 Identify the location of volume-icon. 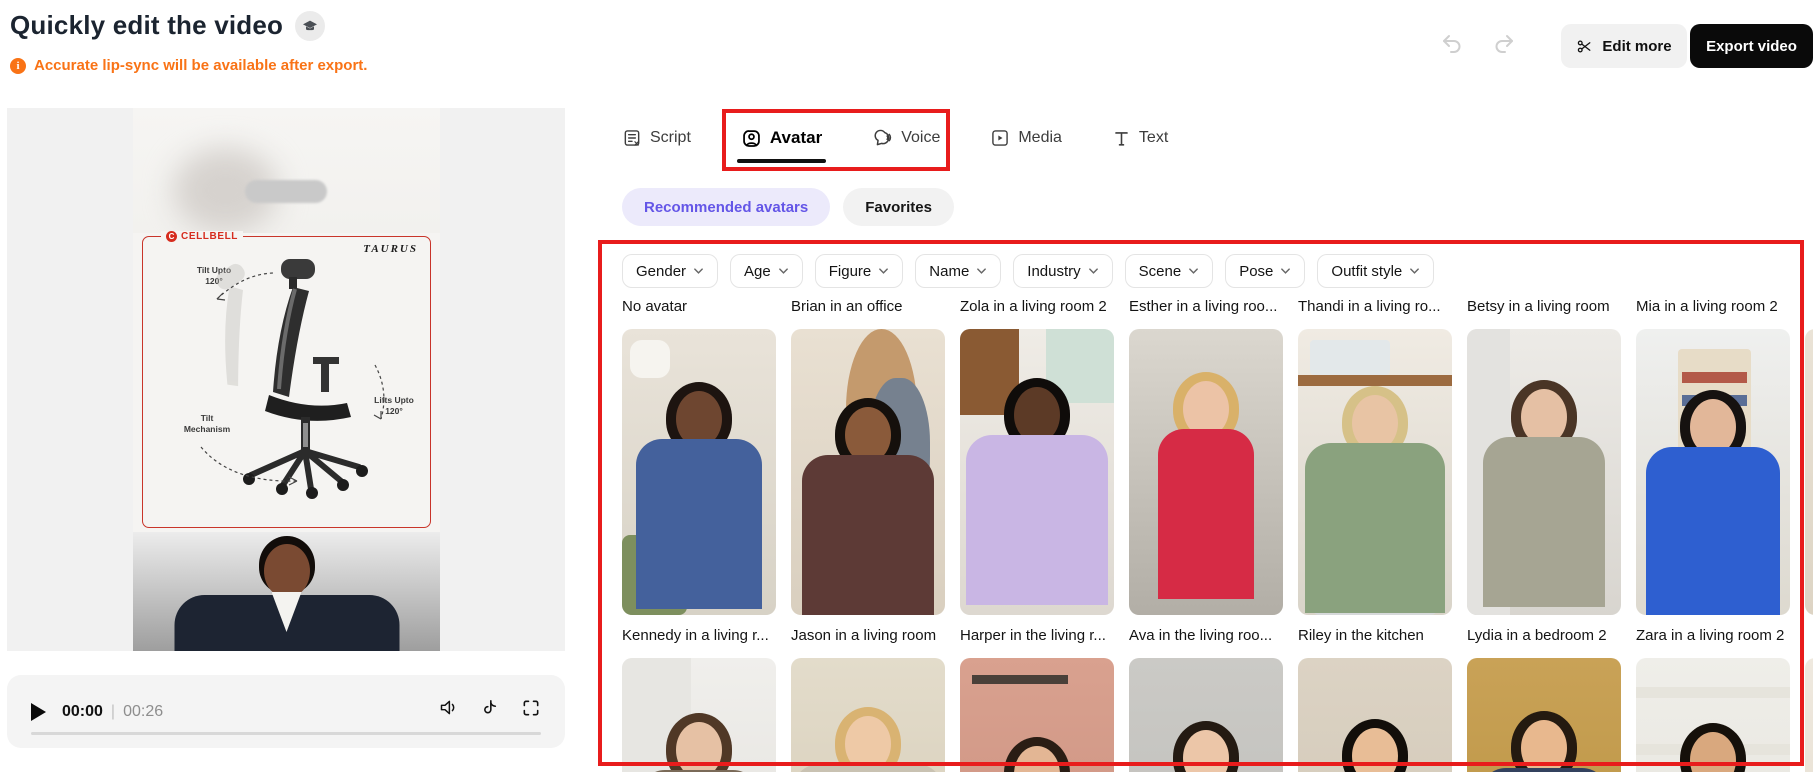
(448, 707).